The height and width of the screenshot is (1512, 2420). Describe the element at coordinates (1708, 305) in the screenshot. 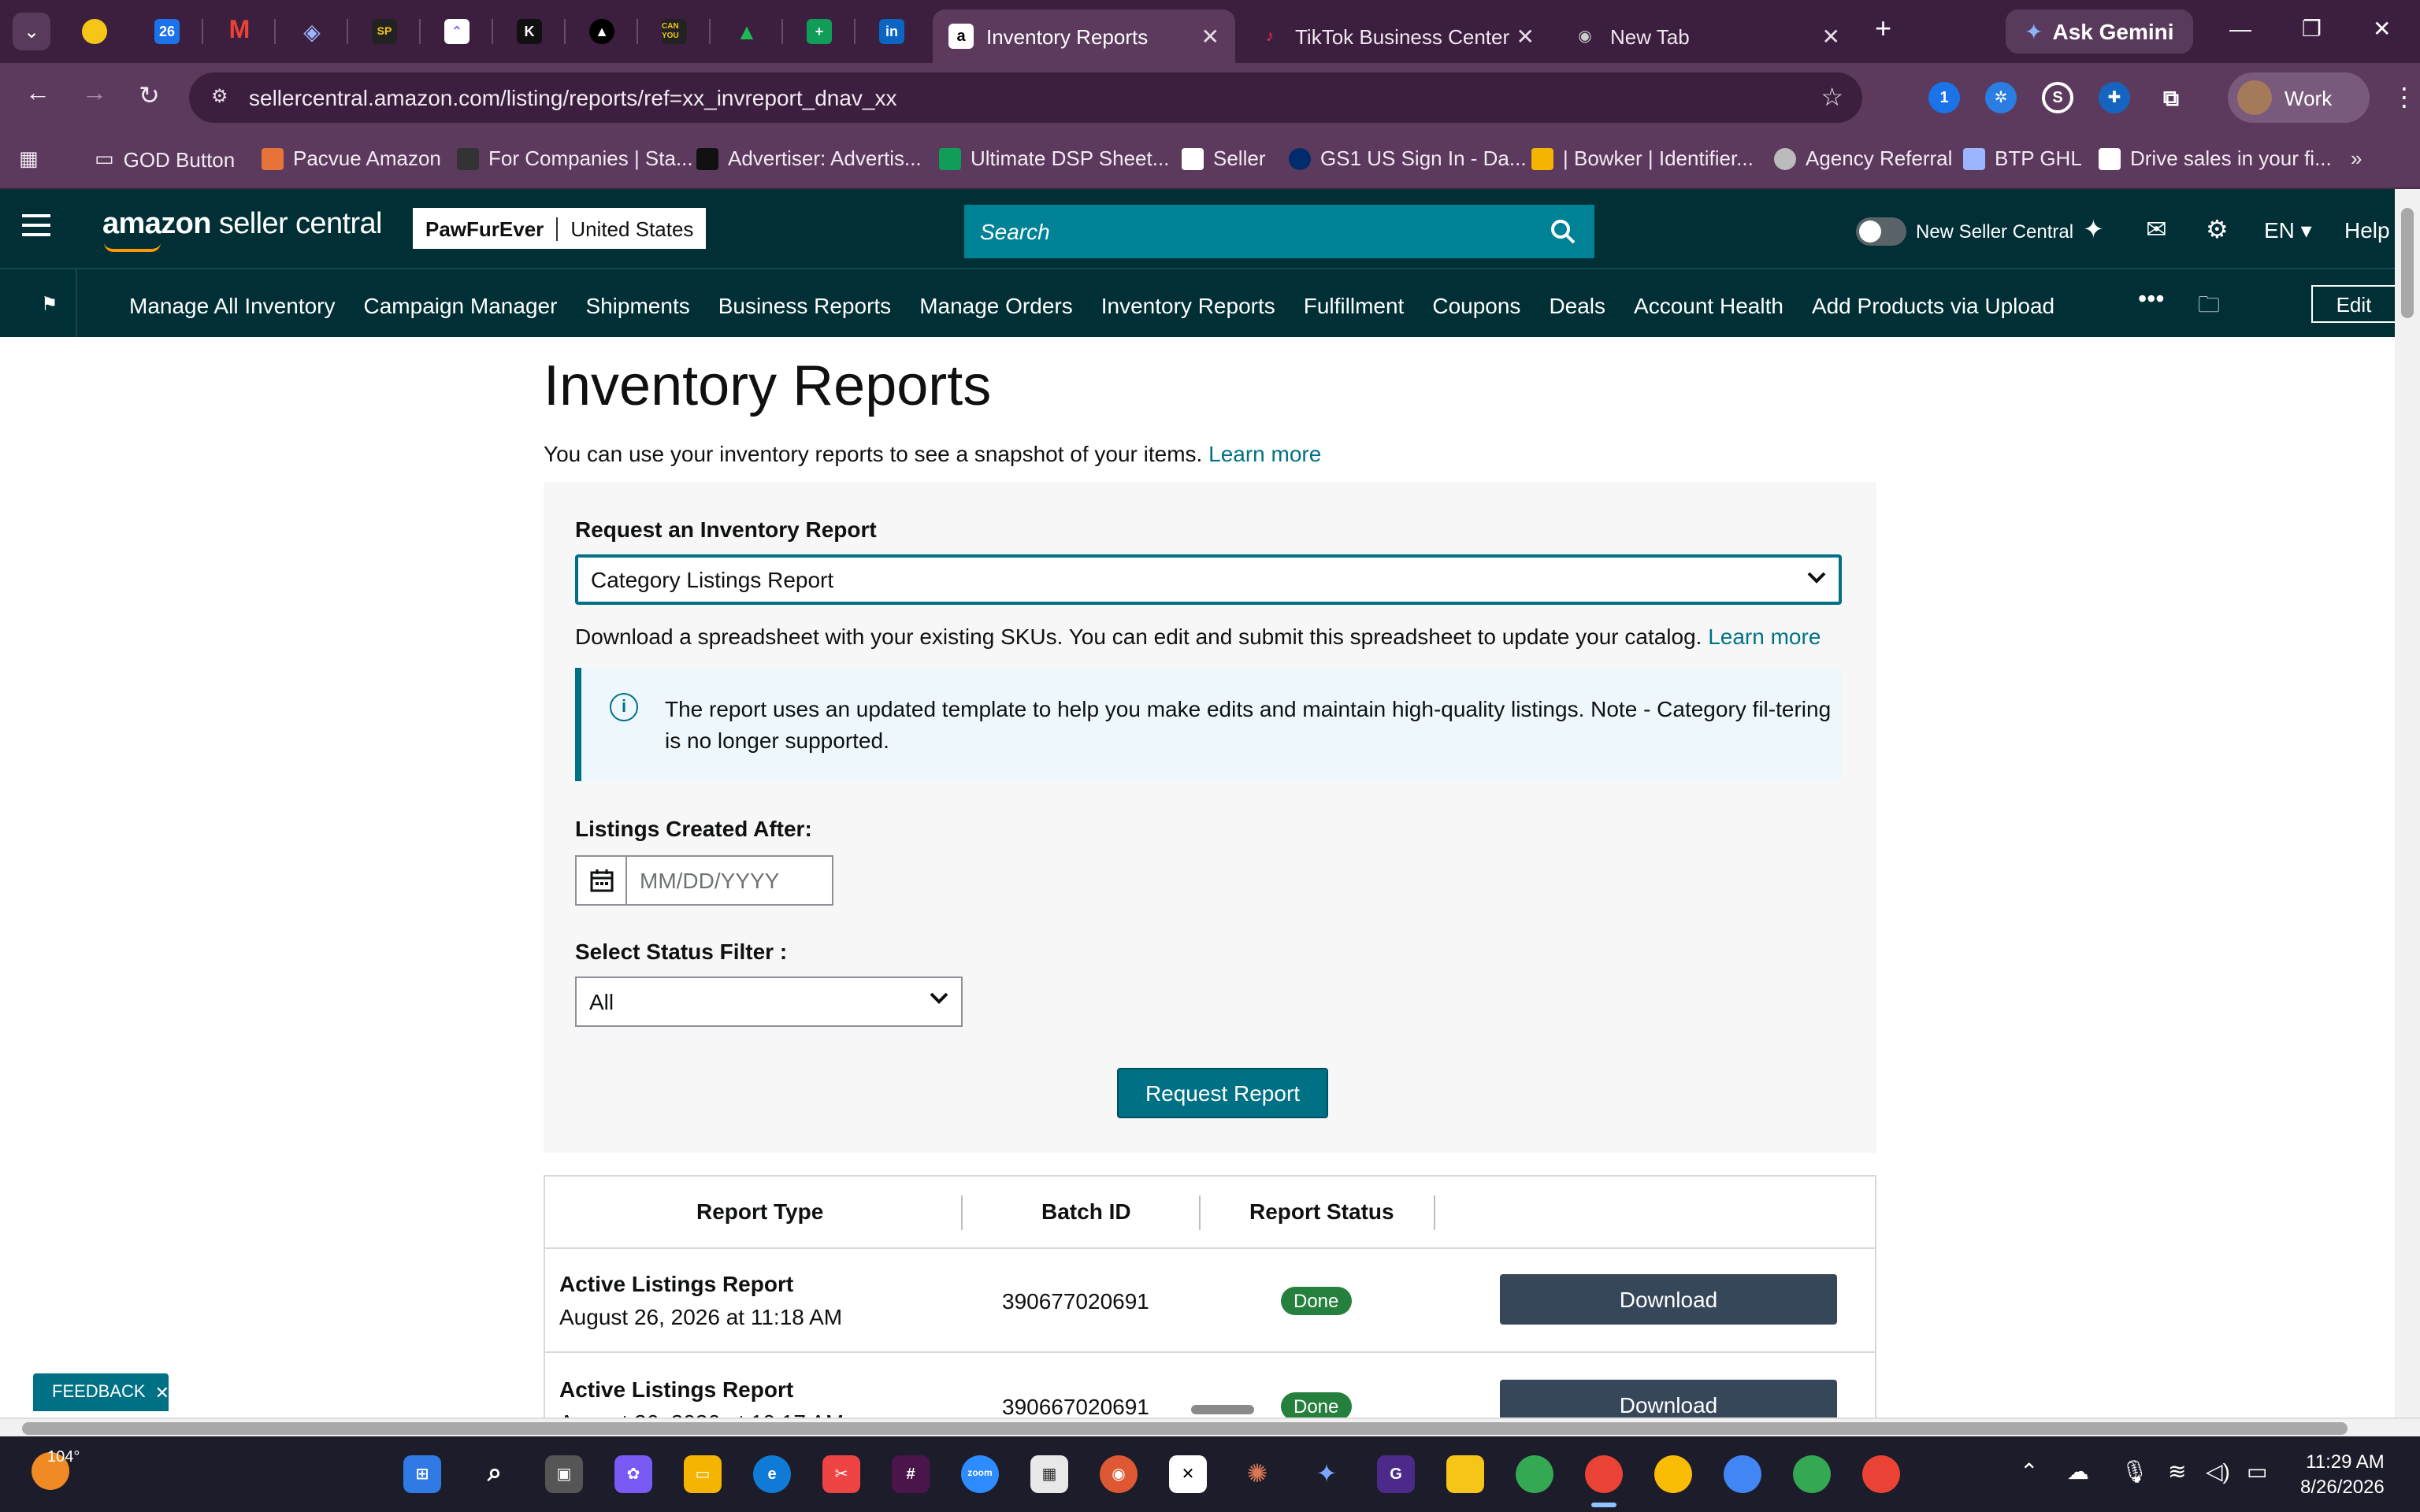

I see `nav-account-health: Account Health` at that location.